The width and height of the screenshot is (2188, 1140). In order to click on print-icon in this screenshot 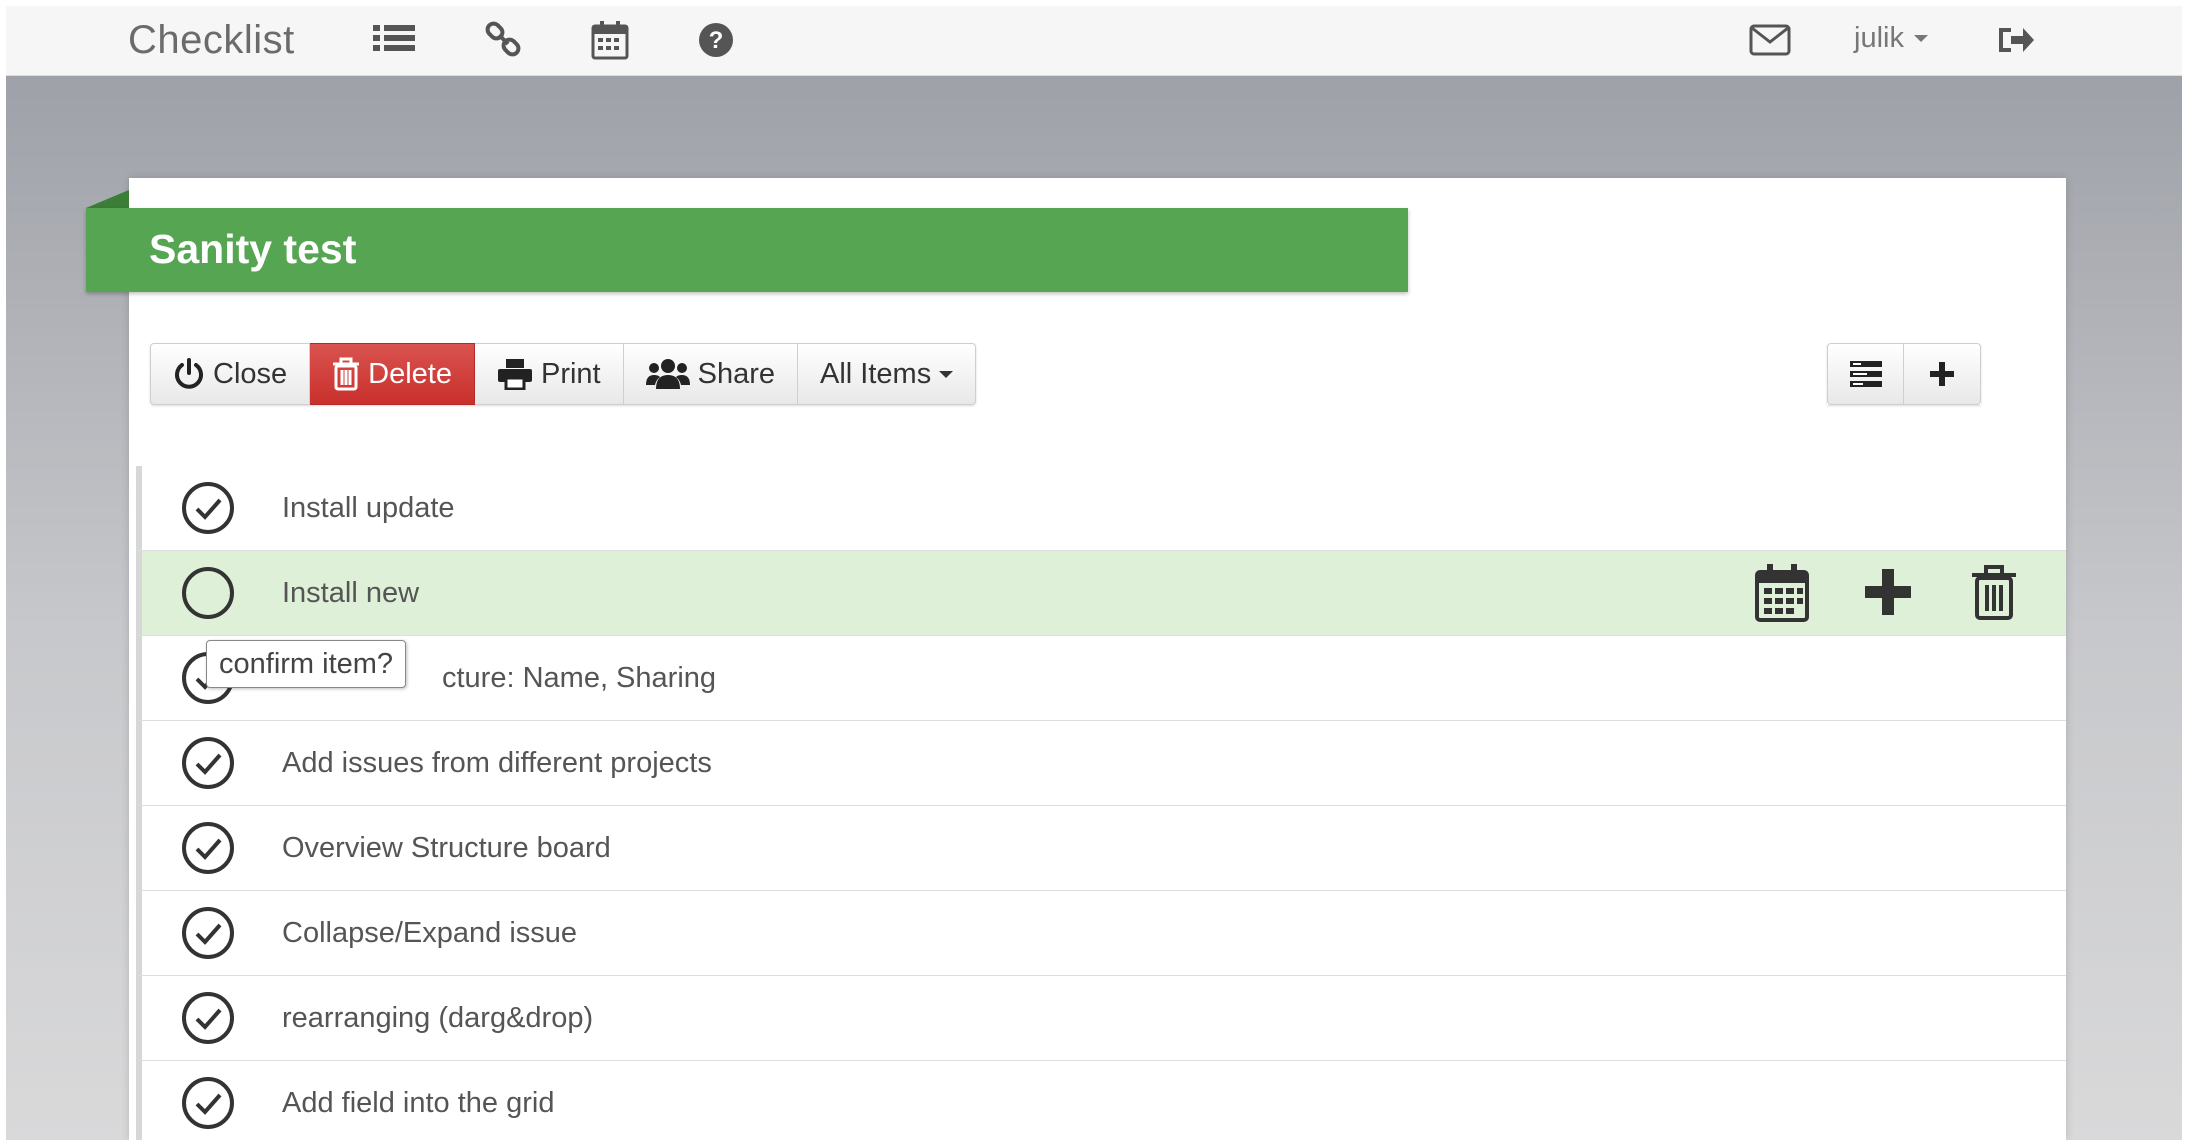, I will do `click(514, 374)`.